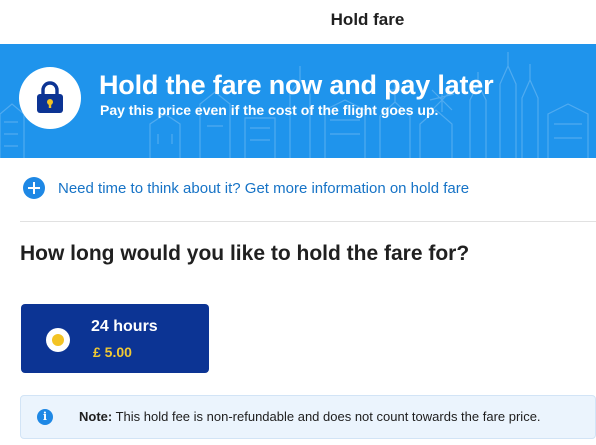  I want to click on banner-title: Hold the fare now and pay later, so click(296, 85).